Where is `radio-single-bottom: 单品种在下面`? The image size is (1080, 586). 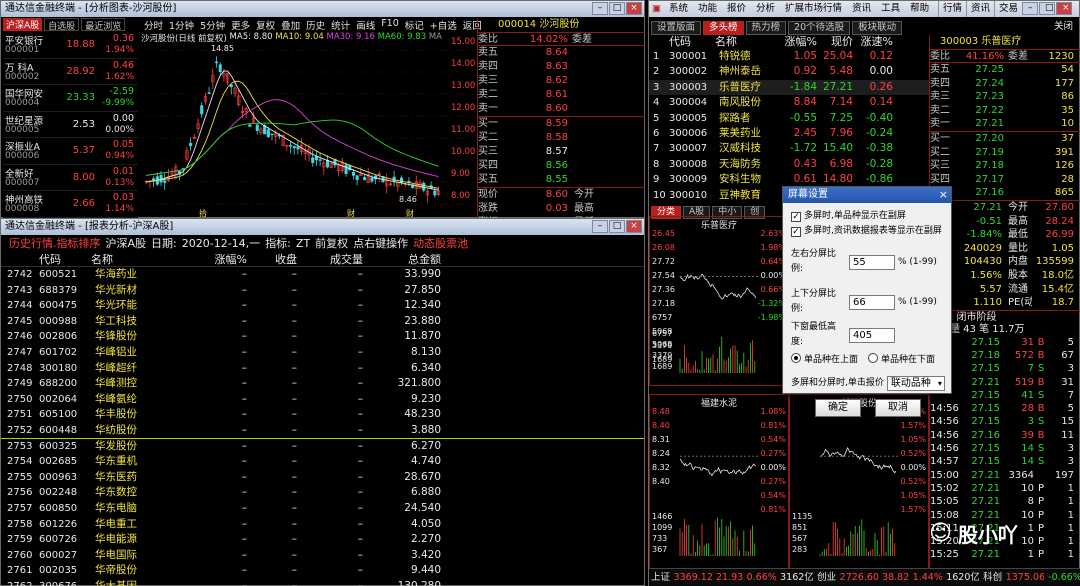 radio-single-bottom: 单品种在下面 is located at coordinates (901, 360).